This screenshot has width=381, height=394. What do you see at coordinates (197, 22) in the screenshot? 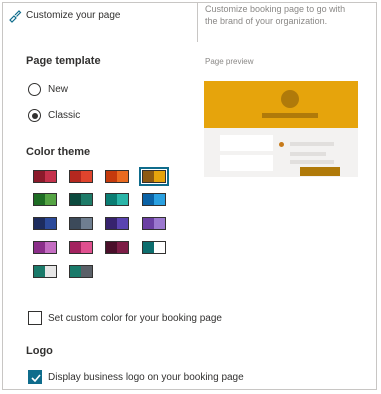
I see `header-divider` at bounding box center [197, 22].